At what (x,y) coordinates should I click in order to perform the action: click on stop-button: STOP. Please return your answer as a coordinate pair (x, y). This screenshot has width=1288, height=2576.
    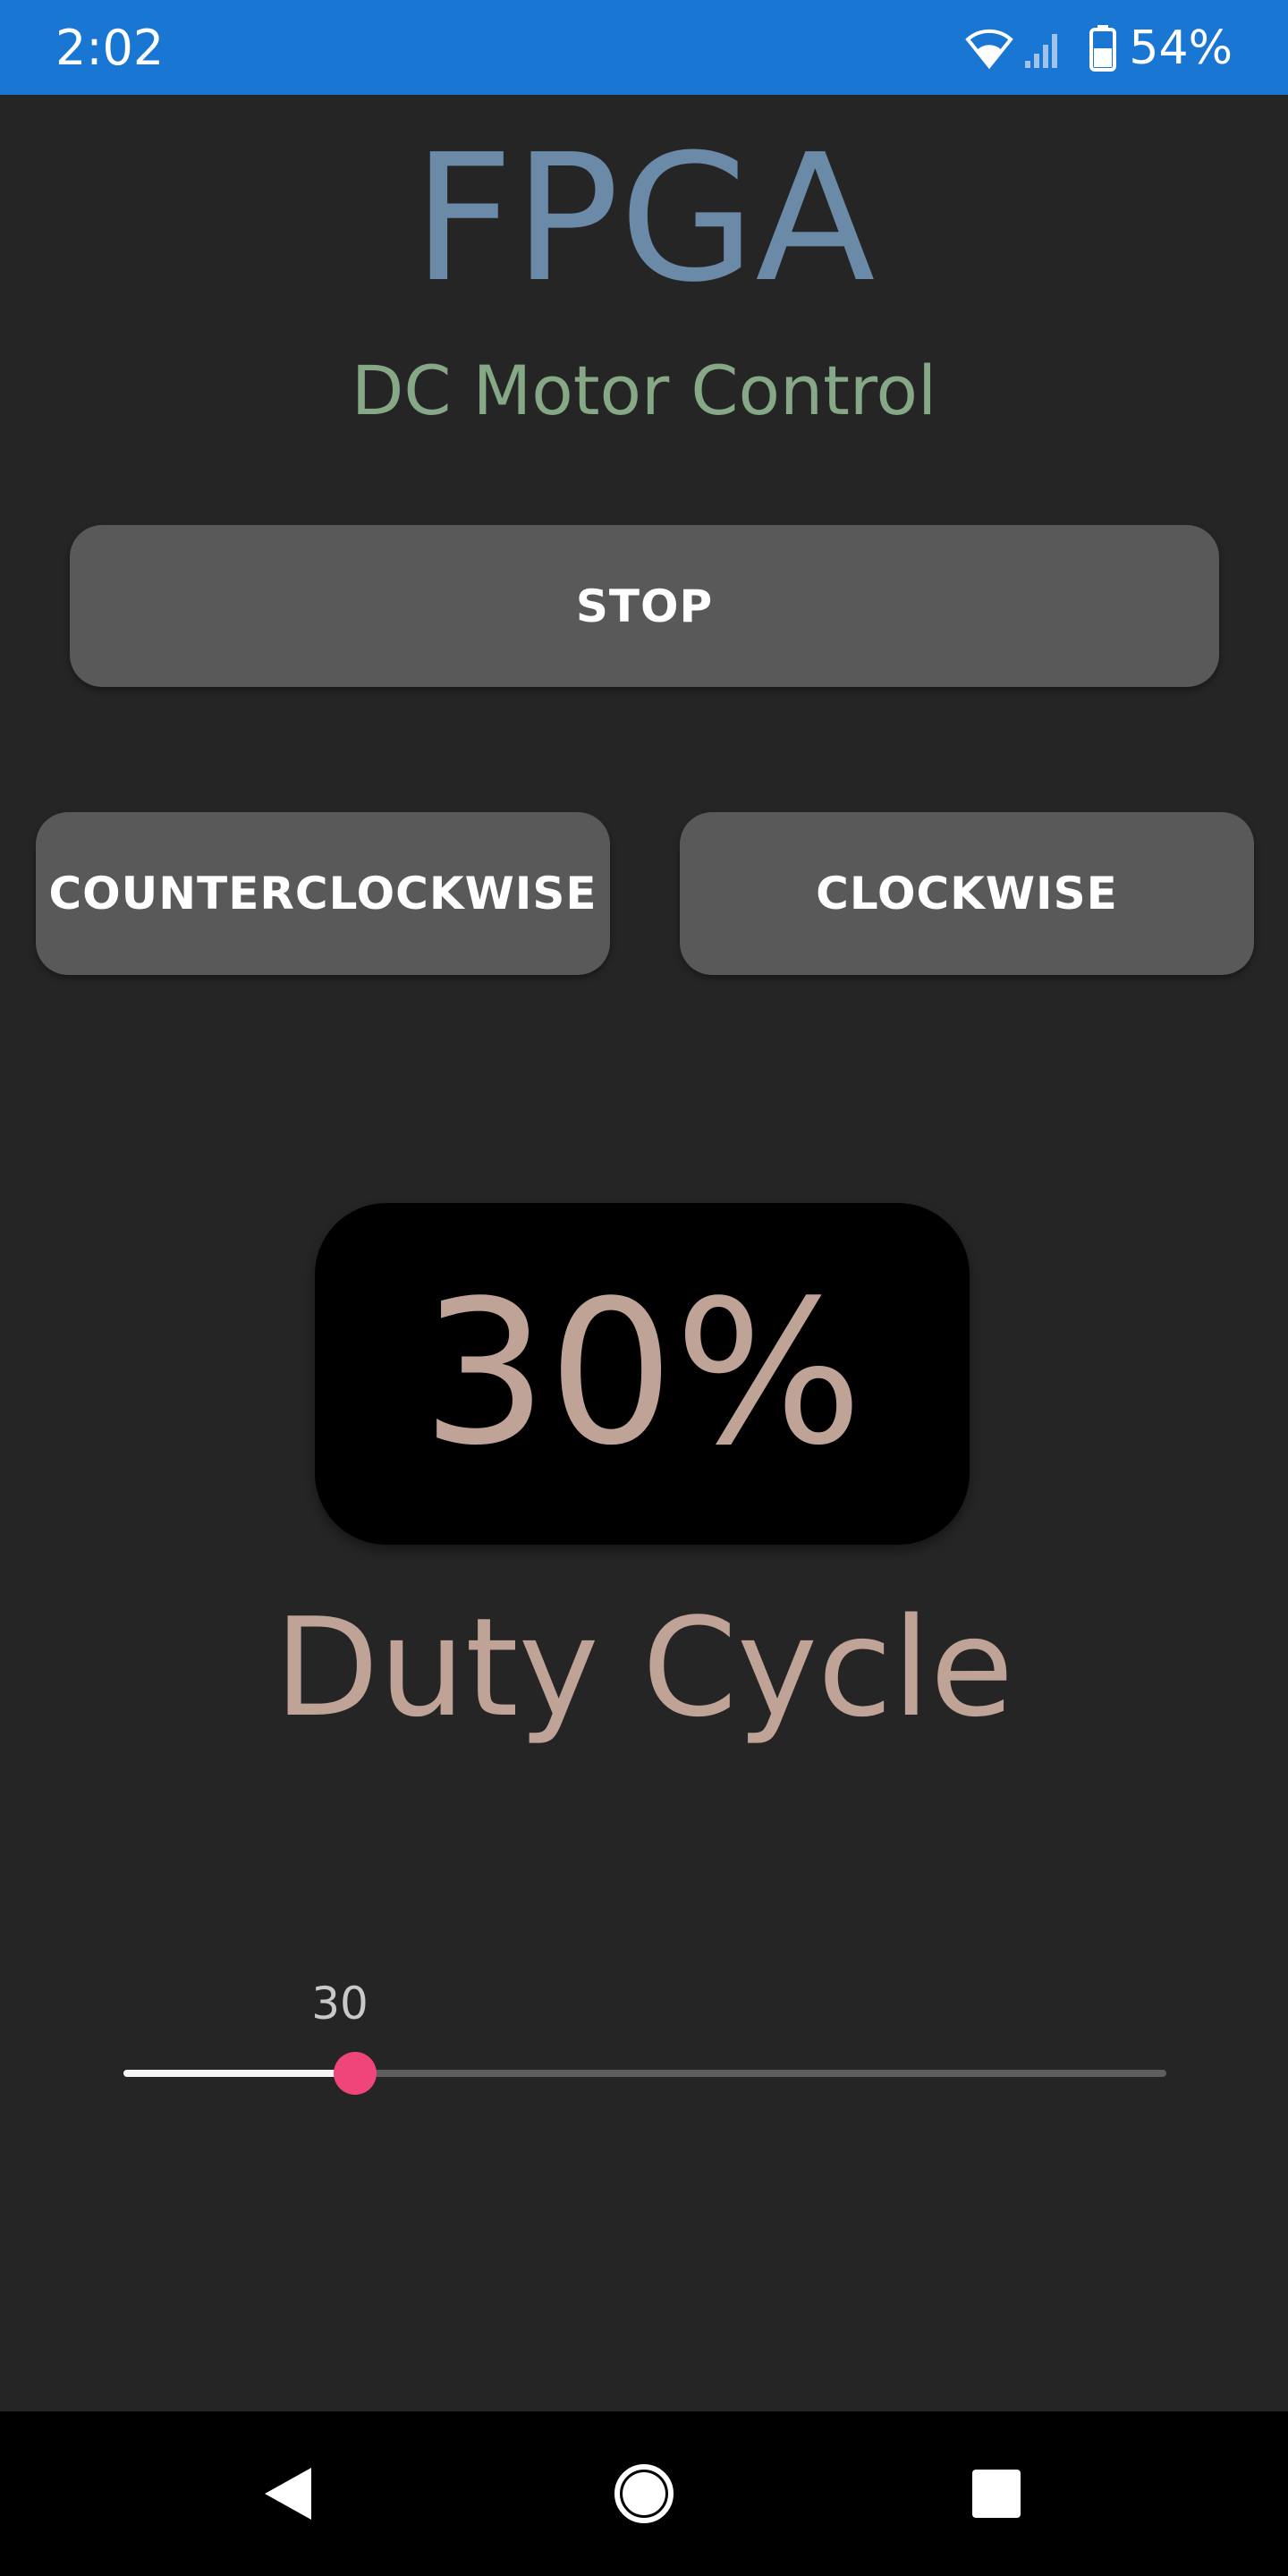
    Looking at the image, I should click on (644, 606).